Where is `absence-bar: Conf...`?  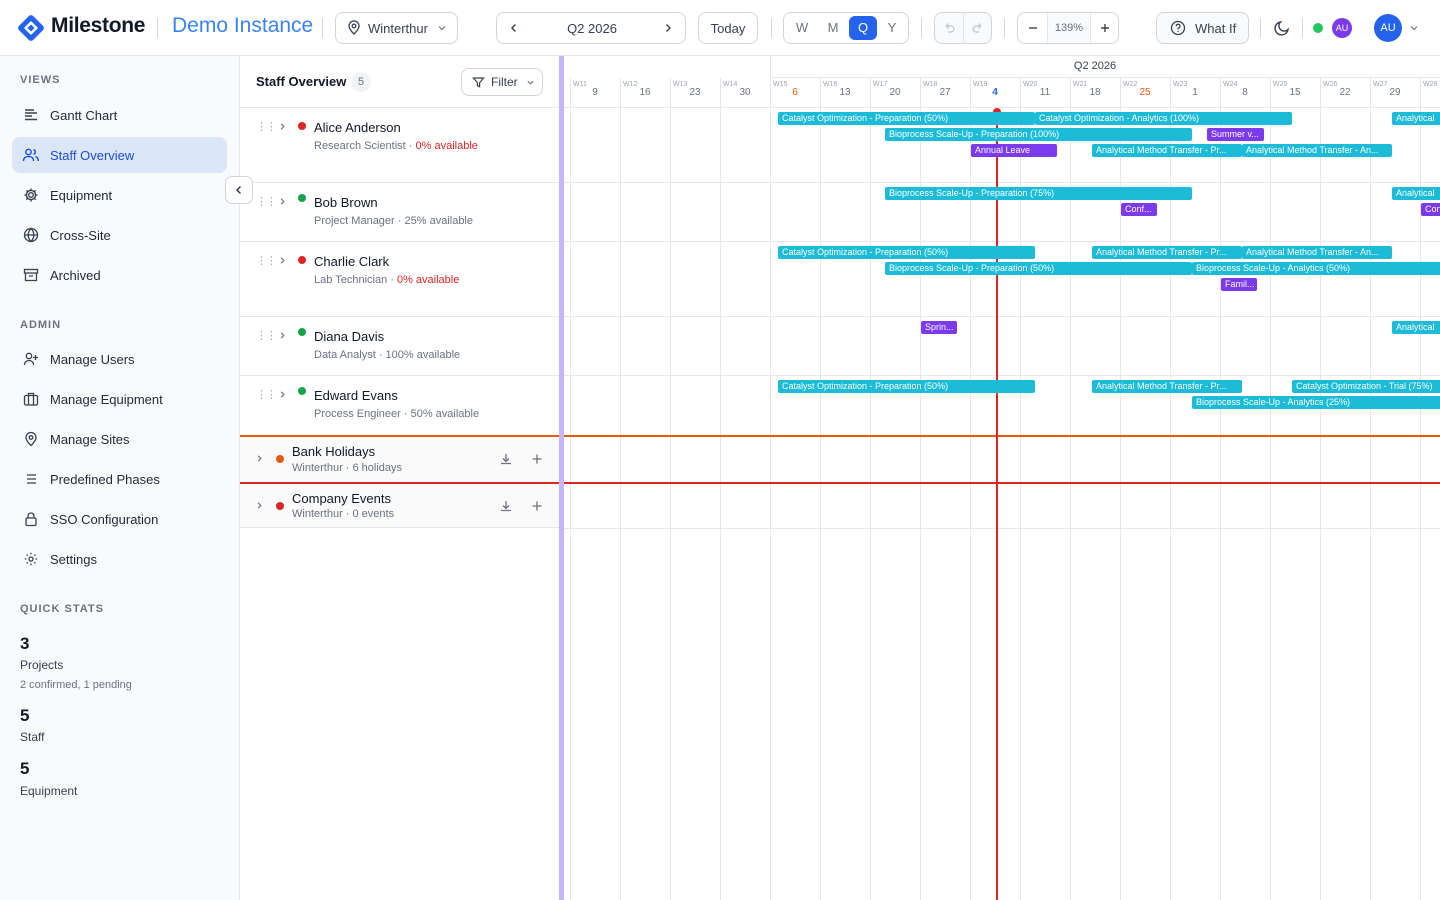 absence-bar: Conf... is located at coordinates (1139, 209).